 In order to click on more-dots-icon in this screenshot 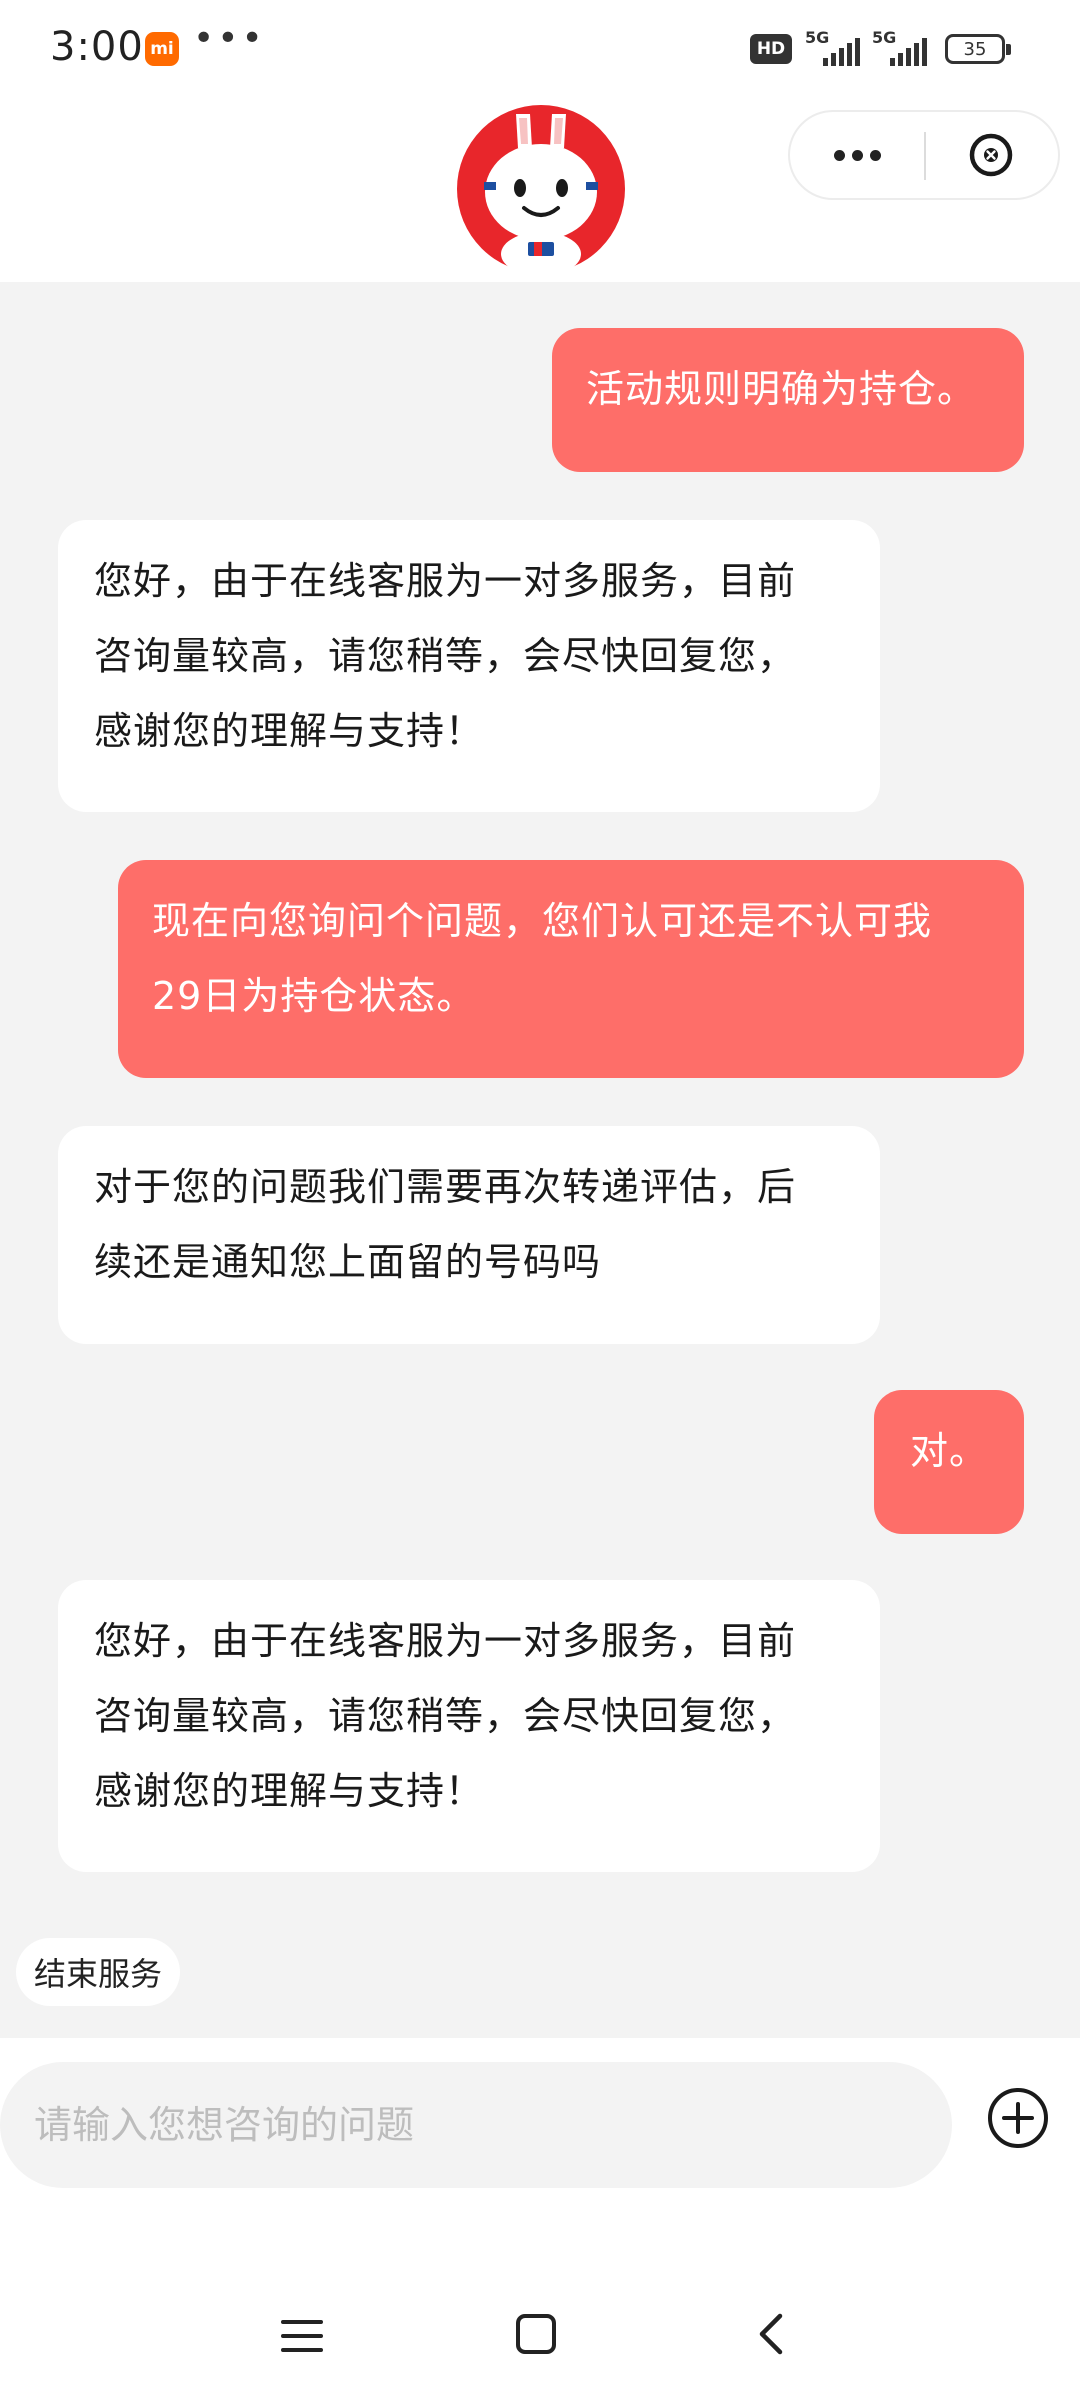, I will do `click(857, 155)`.